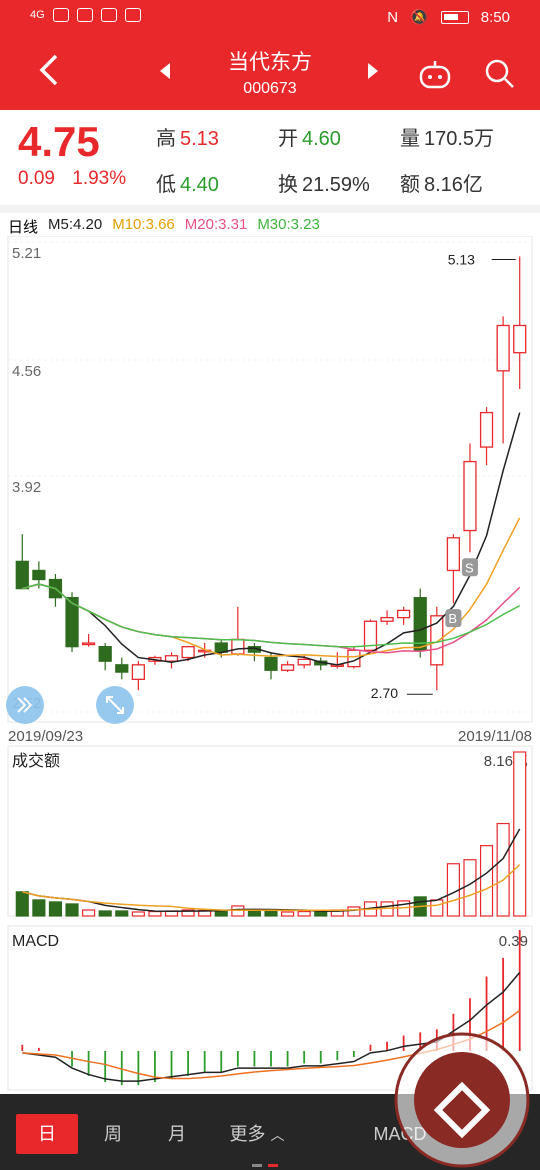 The image size is (540, 1170). What do you see at coordinates (23, 226) in the screenshot?
I see `period-label: 日线` at bounding box center [23, 226].